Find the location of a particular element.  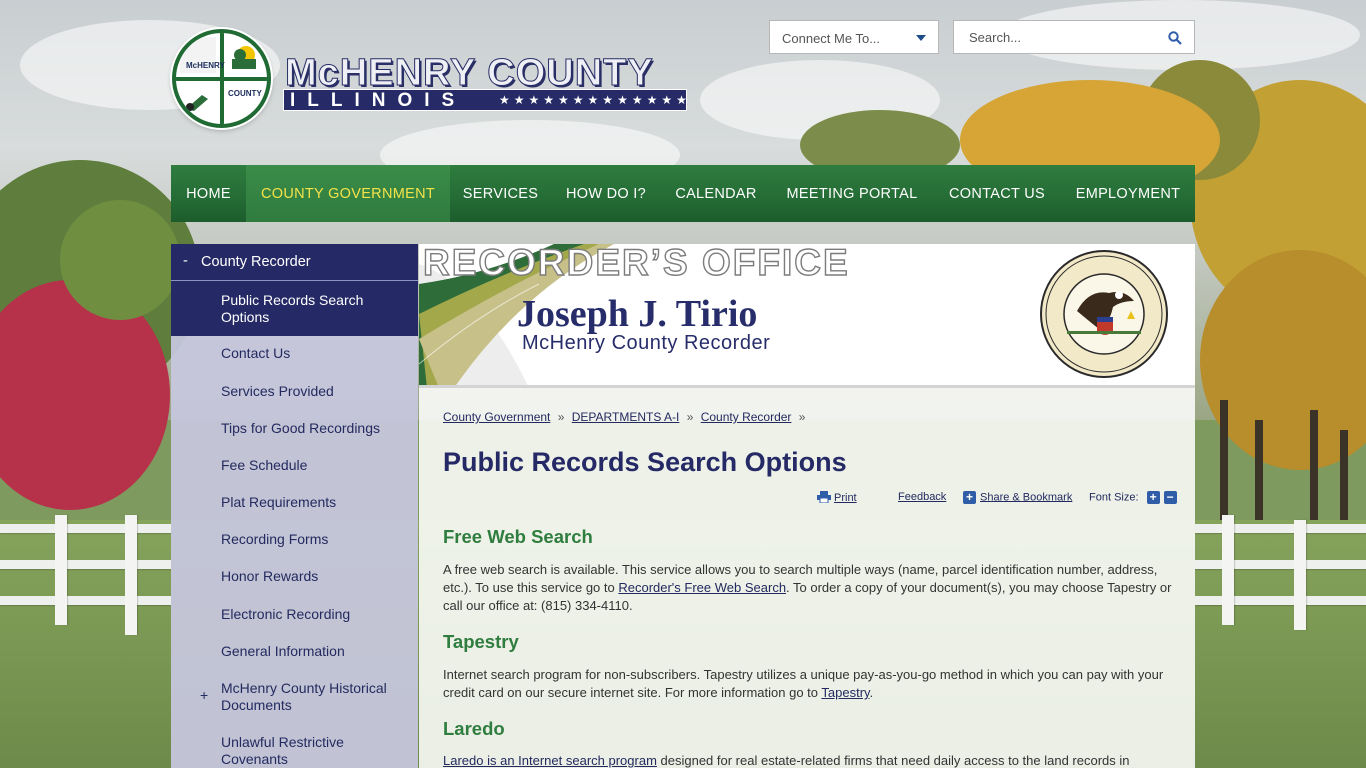

stars-decoration: ★★★★★★★★★★★★★ is located at coordinates (595, 100).